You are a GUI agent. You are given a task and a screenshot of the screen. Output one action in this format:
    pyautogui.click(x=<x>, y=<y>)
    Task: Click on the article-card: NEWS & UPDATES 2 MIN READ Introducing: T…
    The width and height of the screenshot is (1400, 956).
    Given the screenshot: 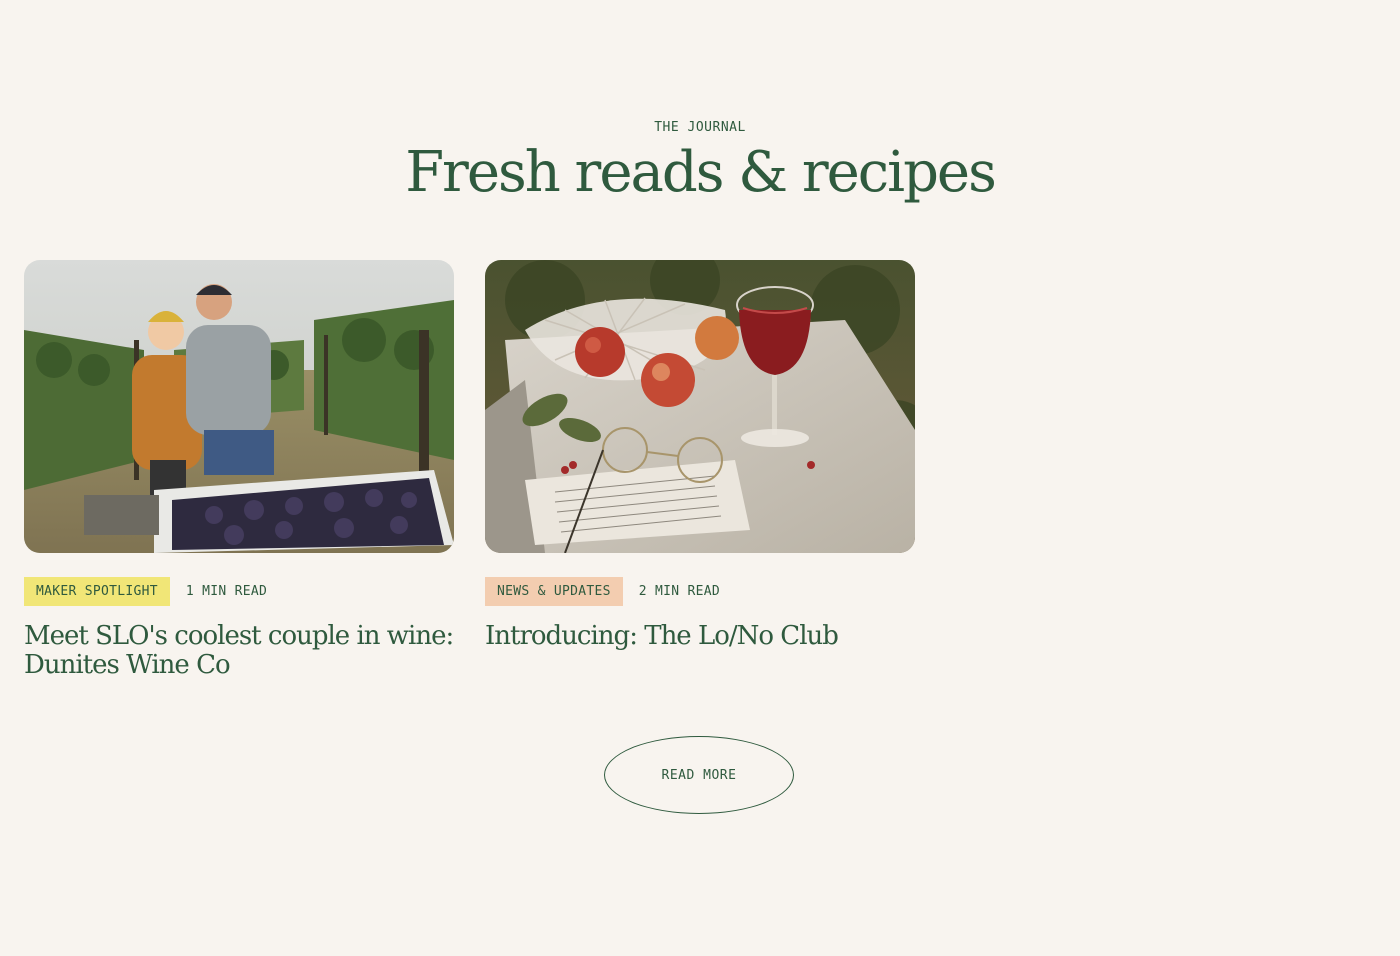 What is the action you would take?
    pyautogui.click(x=700, y=455)
    